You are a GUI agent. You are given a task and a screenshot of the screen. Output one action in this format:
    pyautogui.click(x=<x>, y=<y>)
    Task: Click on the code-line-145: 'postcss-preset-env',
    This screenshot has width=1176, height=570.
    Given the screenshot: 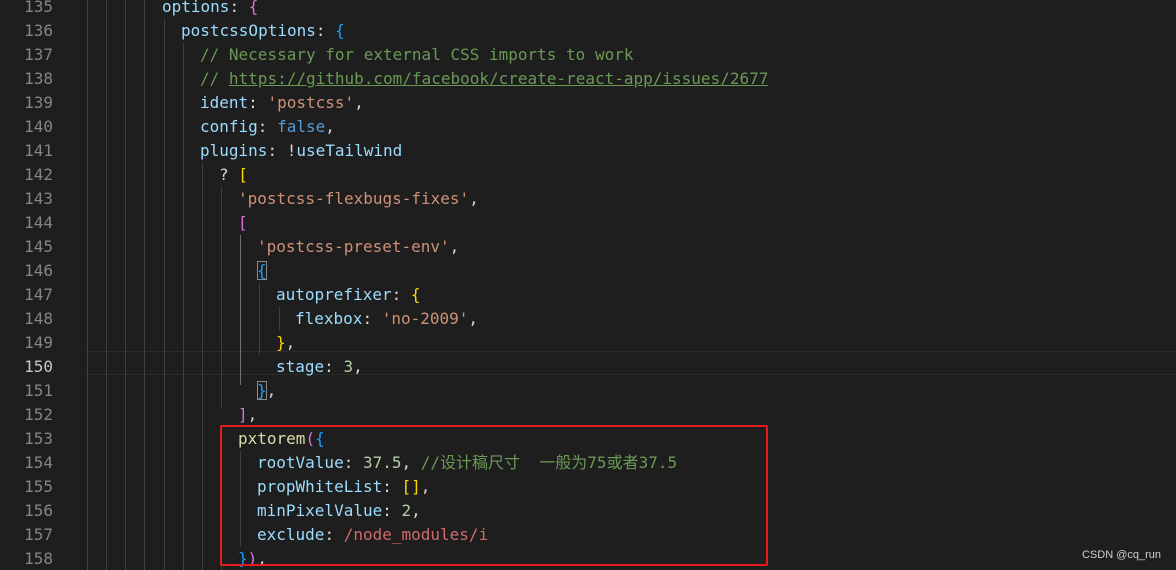 What is the action you would take?
    pyautogui.click(x=358, y=247)
    